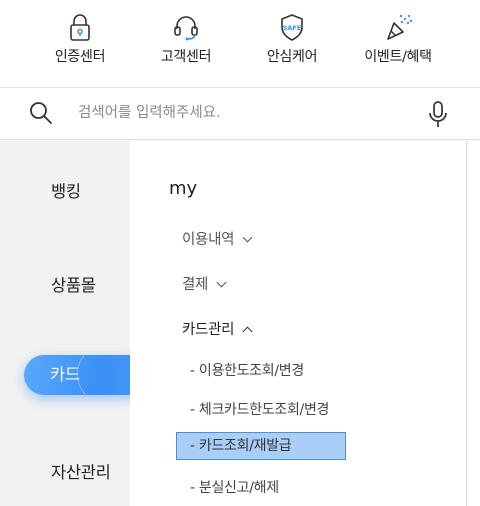 The image size is (480, 506). What do you see at coordinates (247, 331) in the screenshot?
I see `chevron-up-icon` at bounding box center [247, 331].